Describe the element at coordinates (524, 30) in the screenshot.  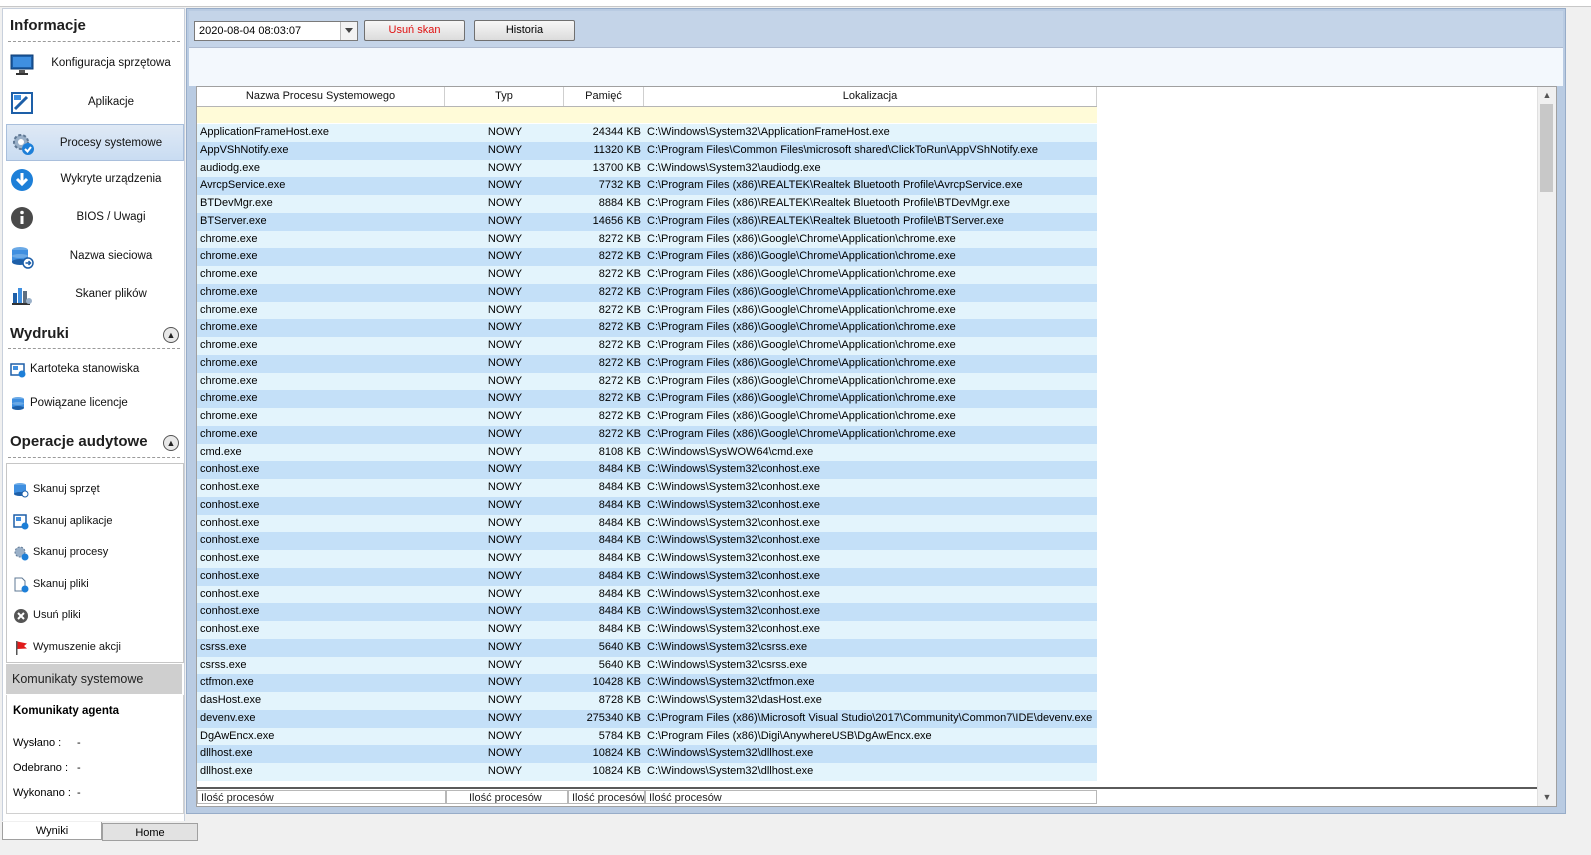
I see `history-button: Historia` at that location.